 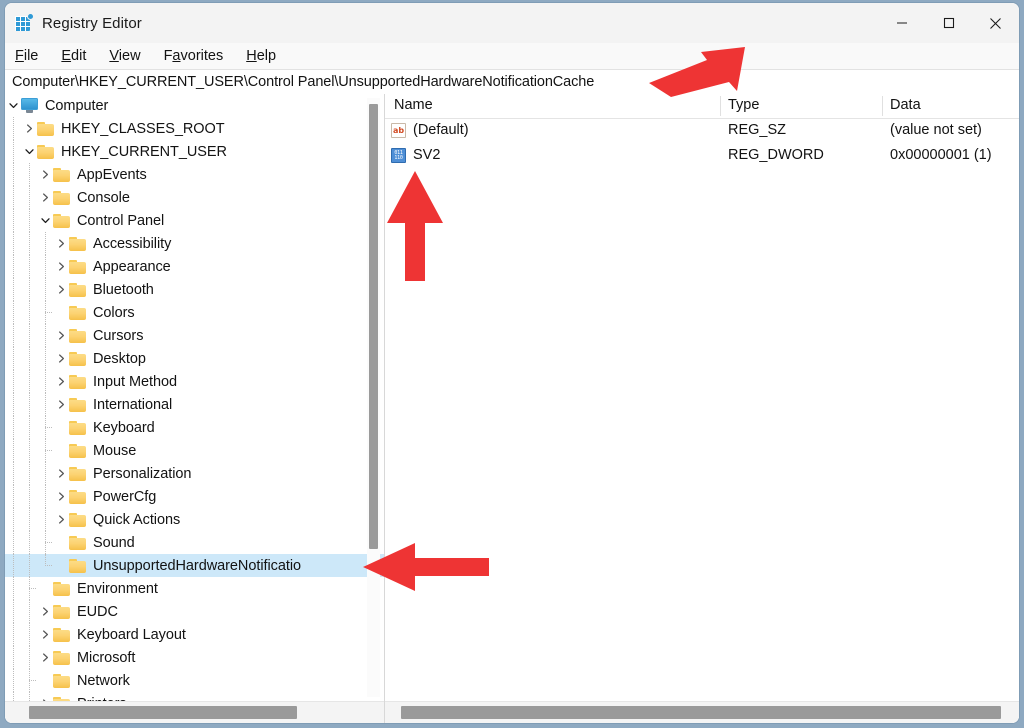 I want to click on list-horizontal-scrollbar, so click(x=702, y=712).